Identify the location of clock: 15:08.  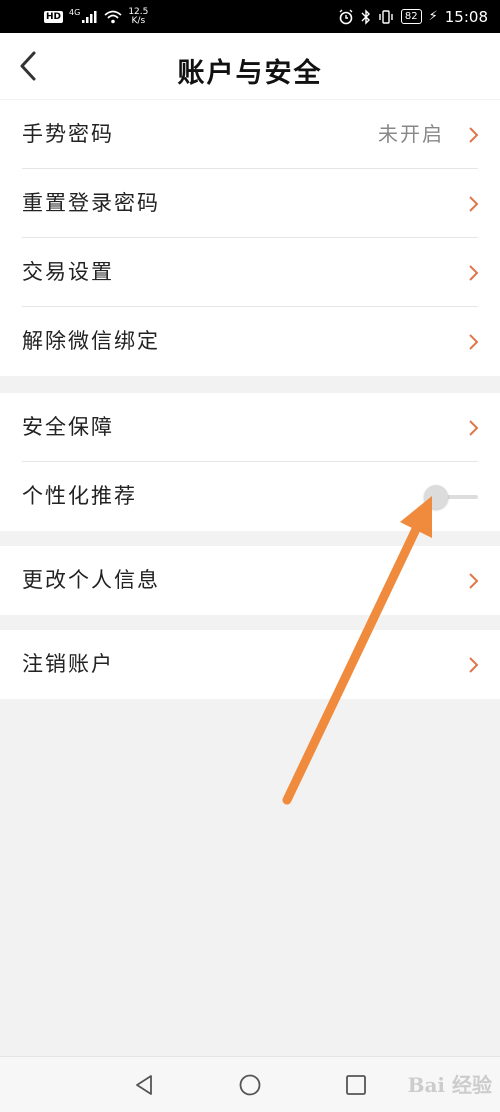
(466, 16).